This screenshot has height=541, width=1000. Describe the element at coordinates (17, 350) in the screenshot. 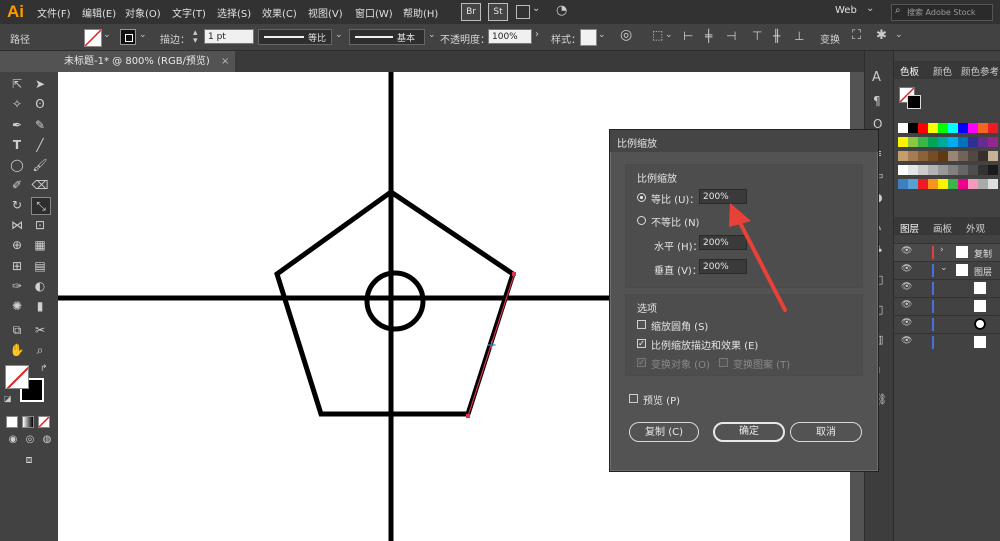

I see `hand-tool-icon: ✋` at that location.